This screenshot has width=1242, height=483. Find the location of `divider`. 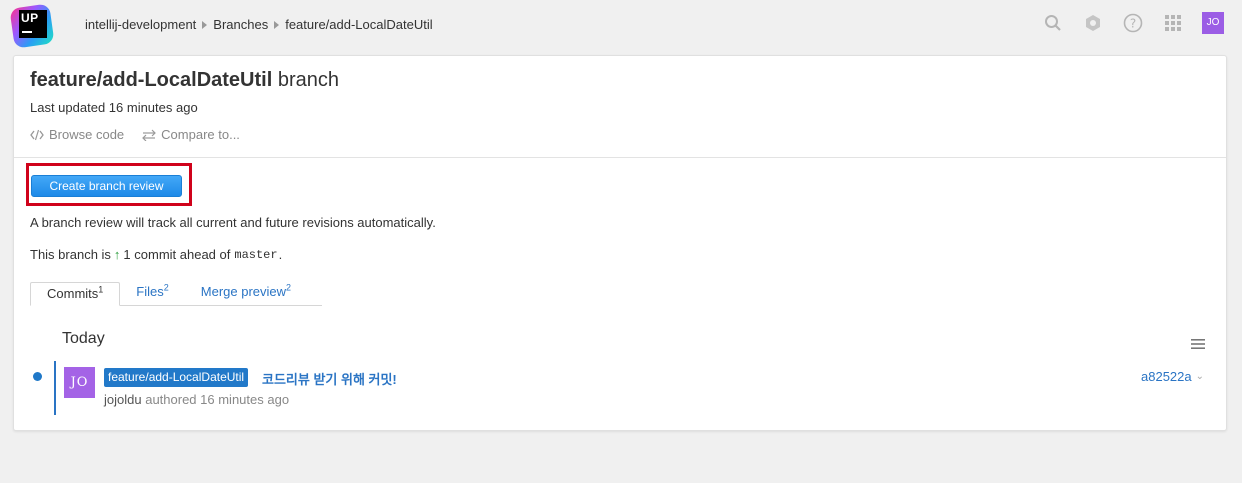

divider is located at coordinates (620, 157).